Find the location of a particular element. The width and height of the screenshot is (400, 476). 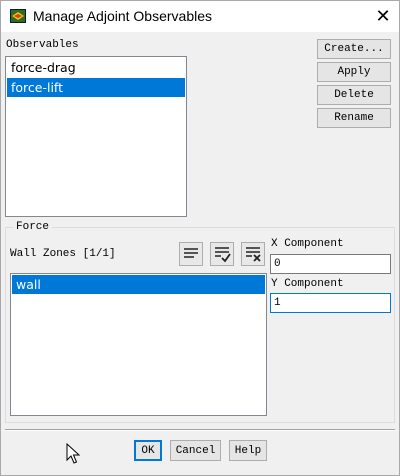

apply-button: Apply is located at coordinates (354, 72).